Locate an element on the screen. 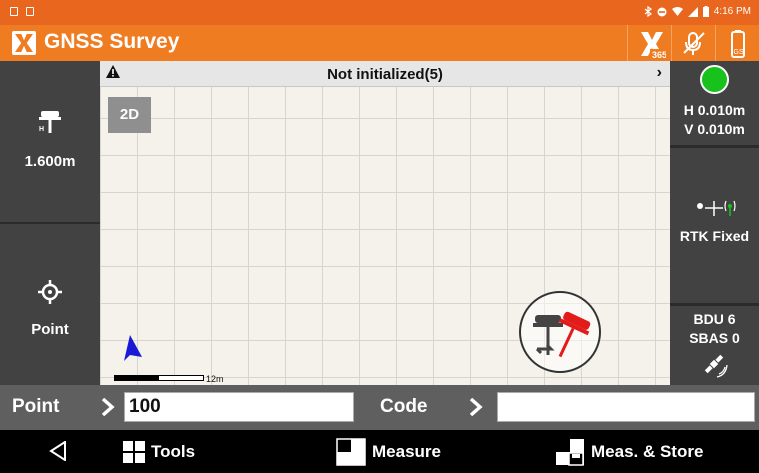 Image resolution: width=759 pixels, height=473 pixels. point-code-bar: Point 100 Code is located at coordinates (379, 407).